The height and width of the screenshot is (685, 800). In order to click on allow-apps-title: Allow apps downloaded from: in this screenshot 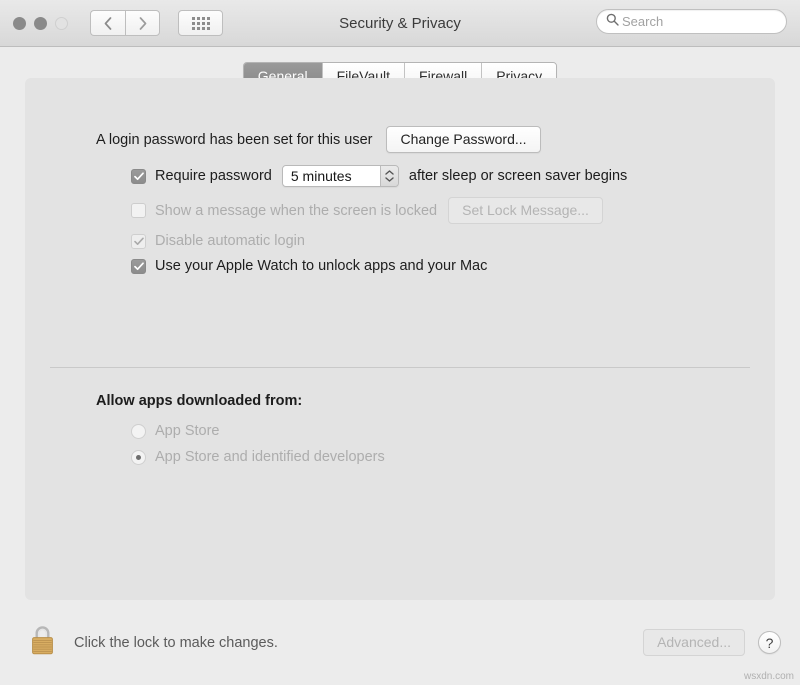, I will do `click(199, 401)`.